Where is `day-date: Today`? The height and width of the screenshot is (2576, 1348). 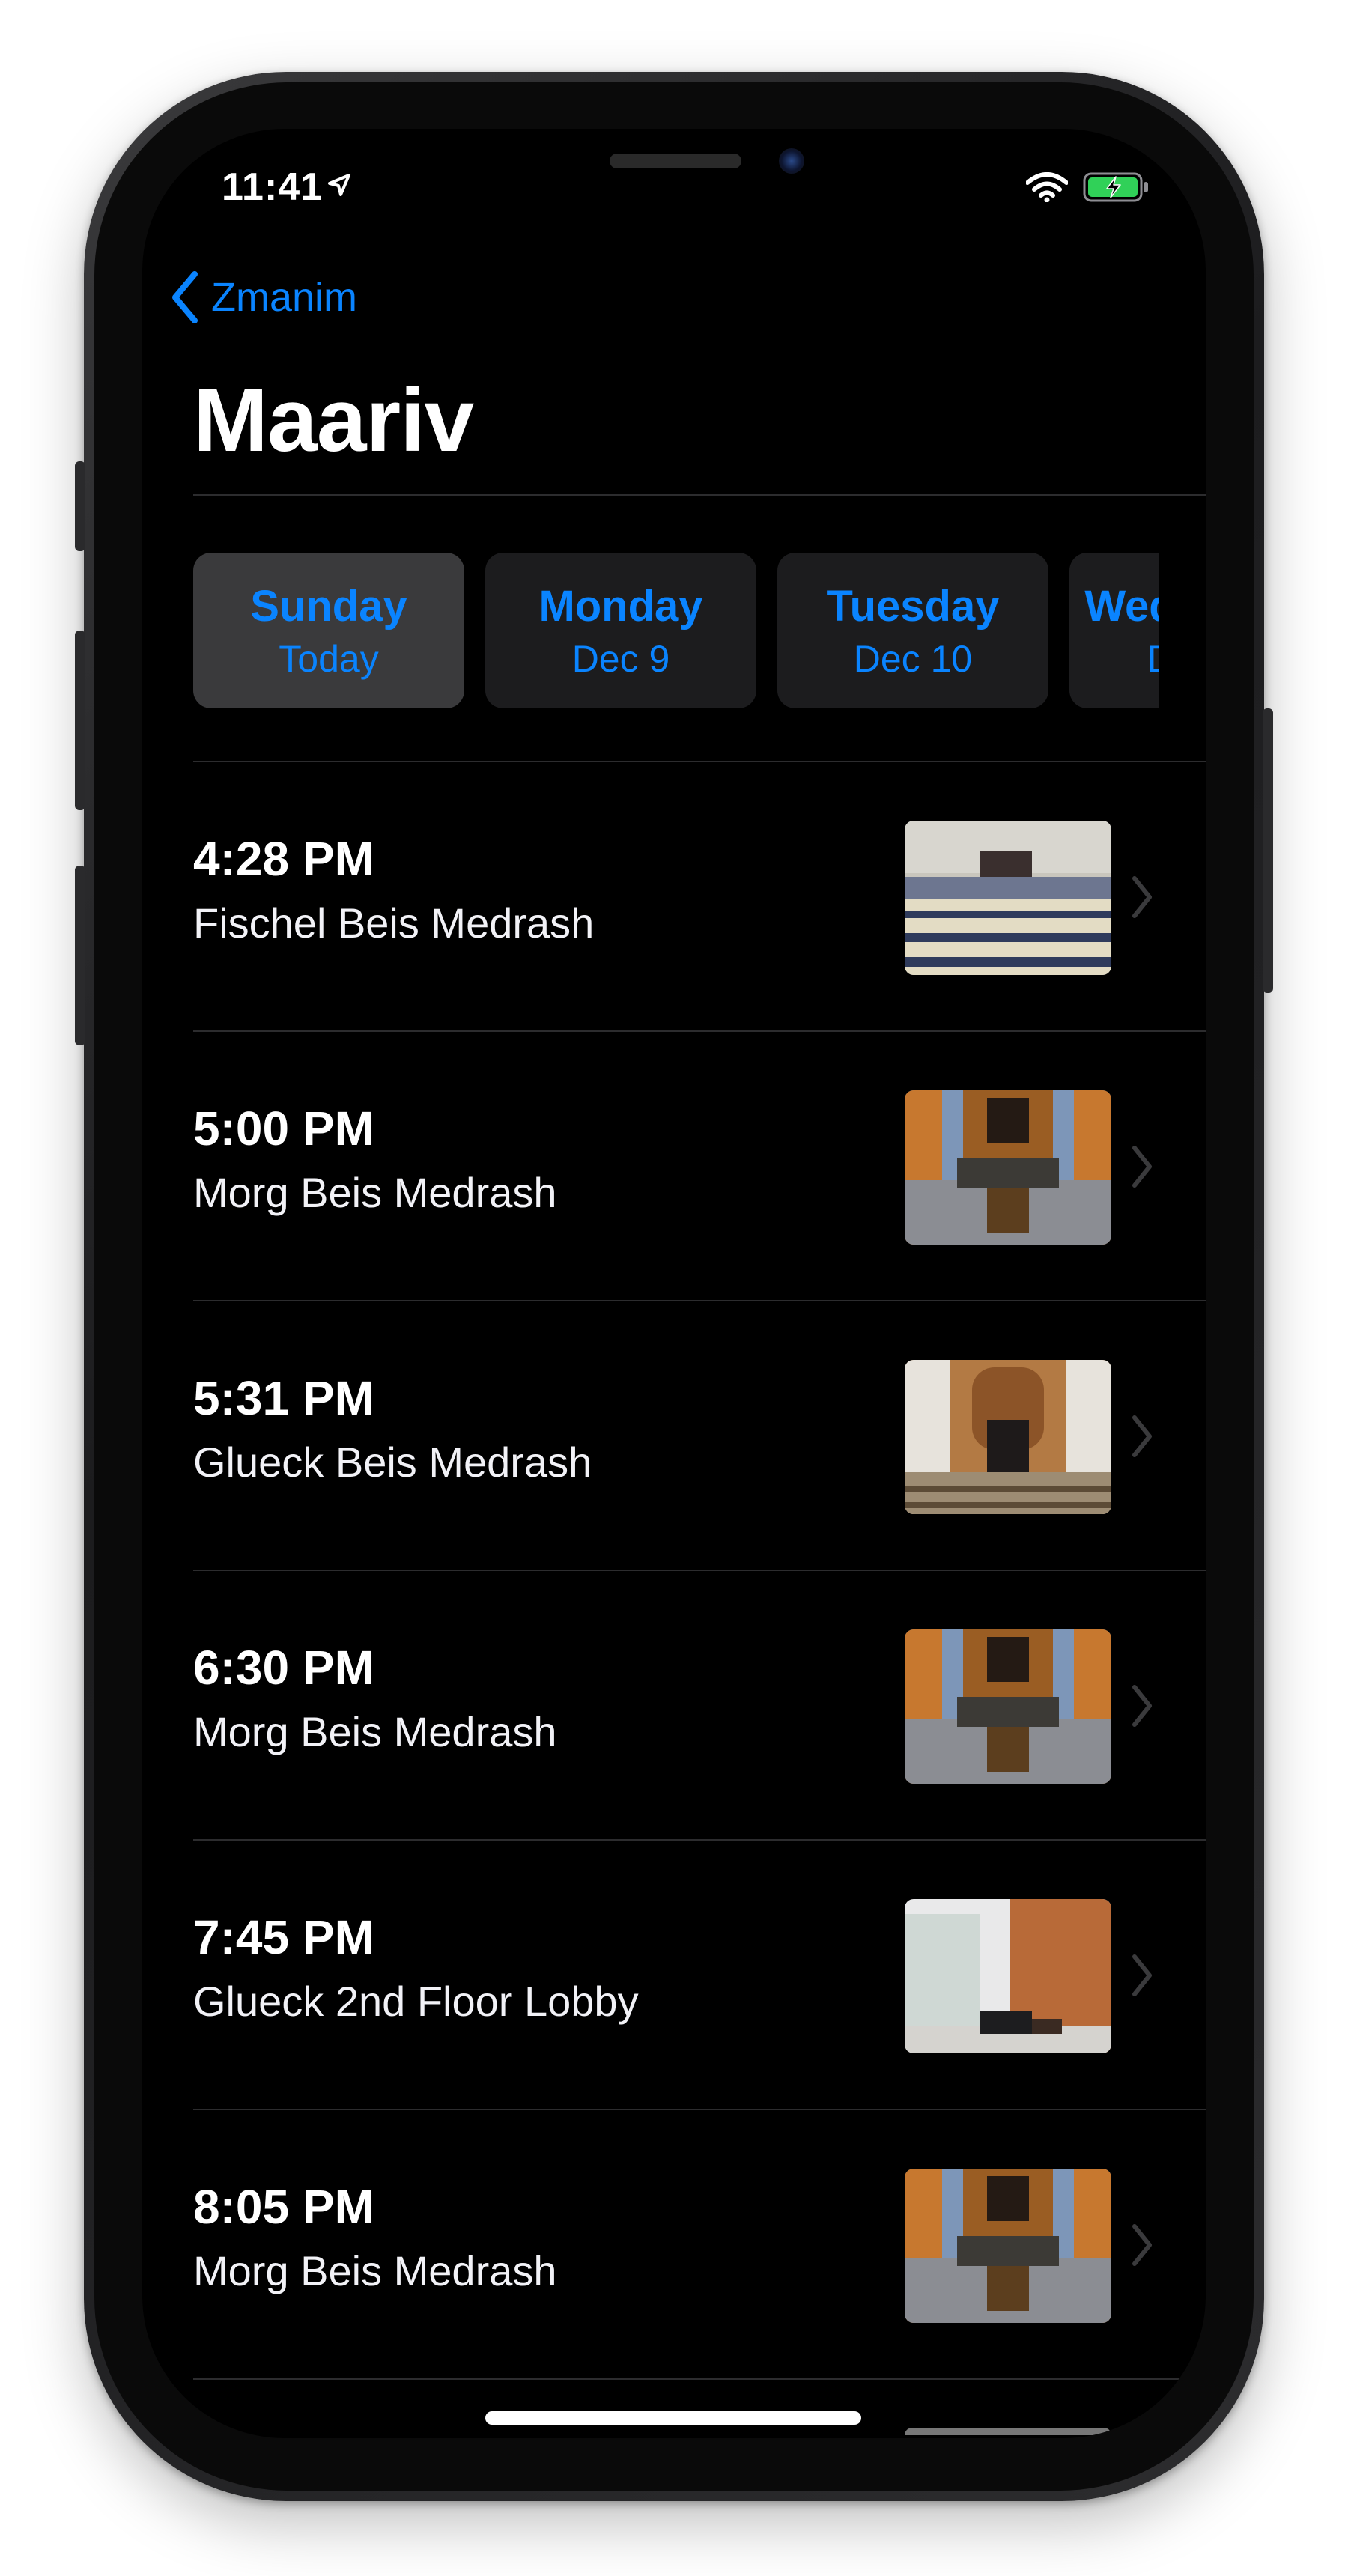 day-date: Today is located at coordinates (329, 658).